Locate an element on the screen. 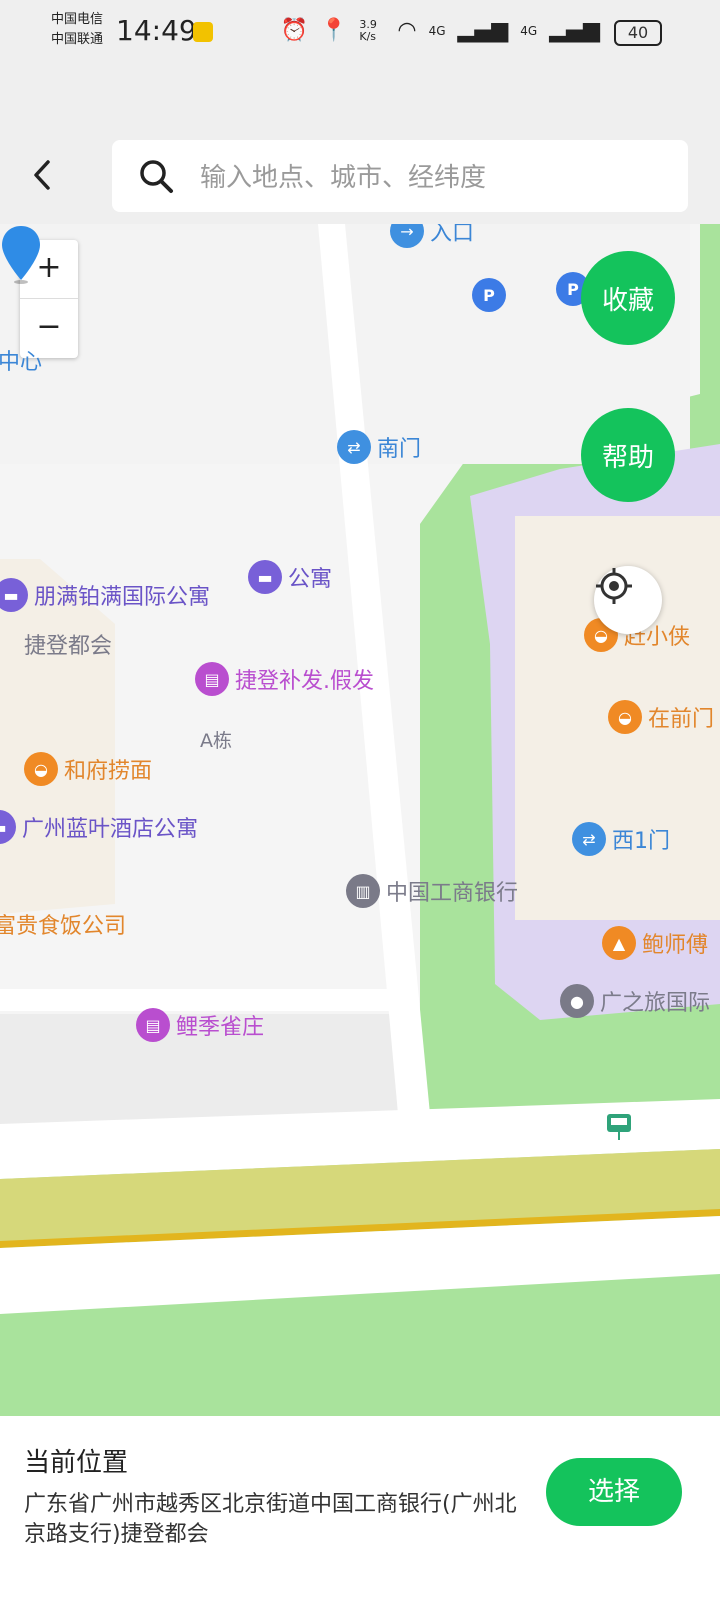 The width and height of the screenshot is (720, 1600). carrier-info: 中国电信 中国联通 is located at coordinates (77, 30).